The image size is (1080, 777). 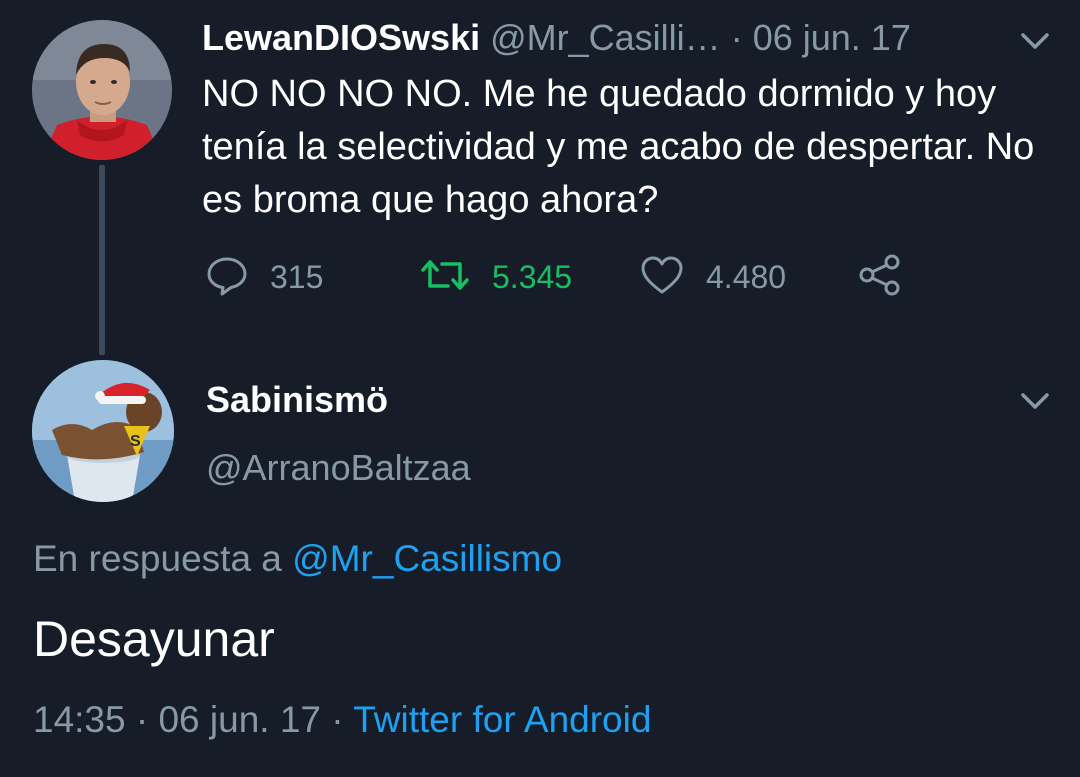 I want to click on retweet-action: 5.345, so click(x=496, y=277).